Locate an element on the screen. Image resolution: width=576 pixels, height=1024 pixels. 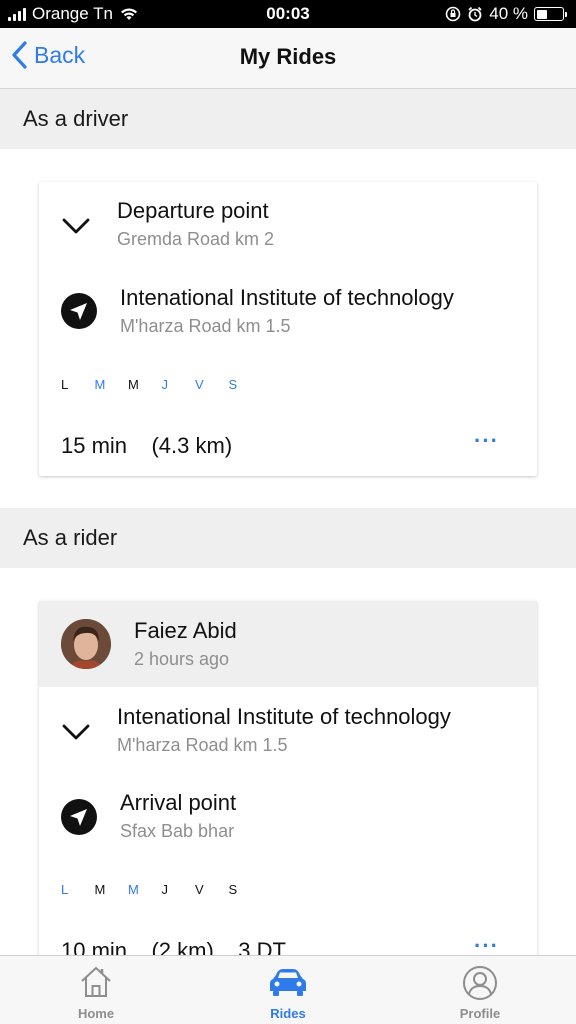
arrival-title: Arrival point is located at coordinates (178, 802).